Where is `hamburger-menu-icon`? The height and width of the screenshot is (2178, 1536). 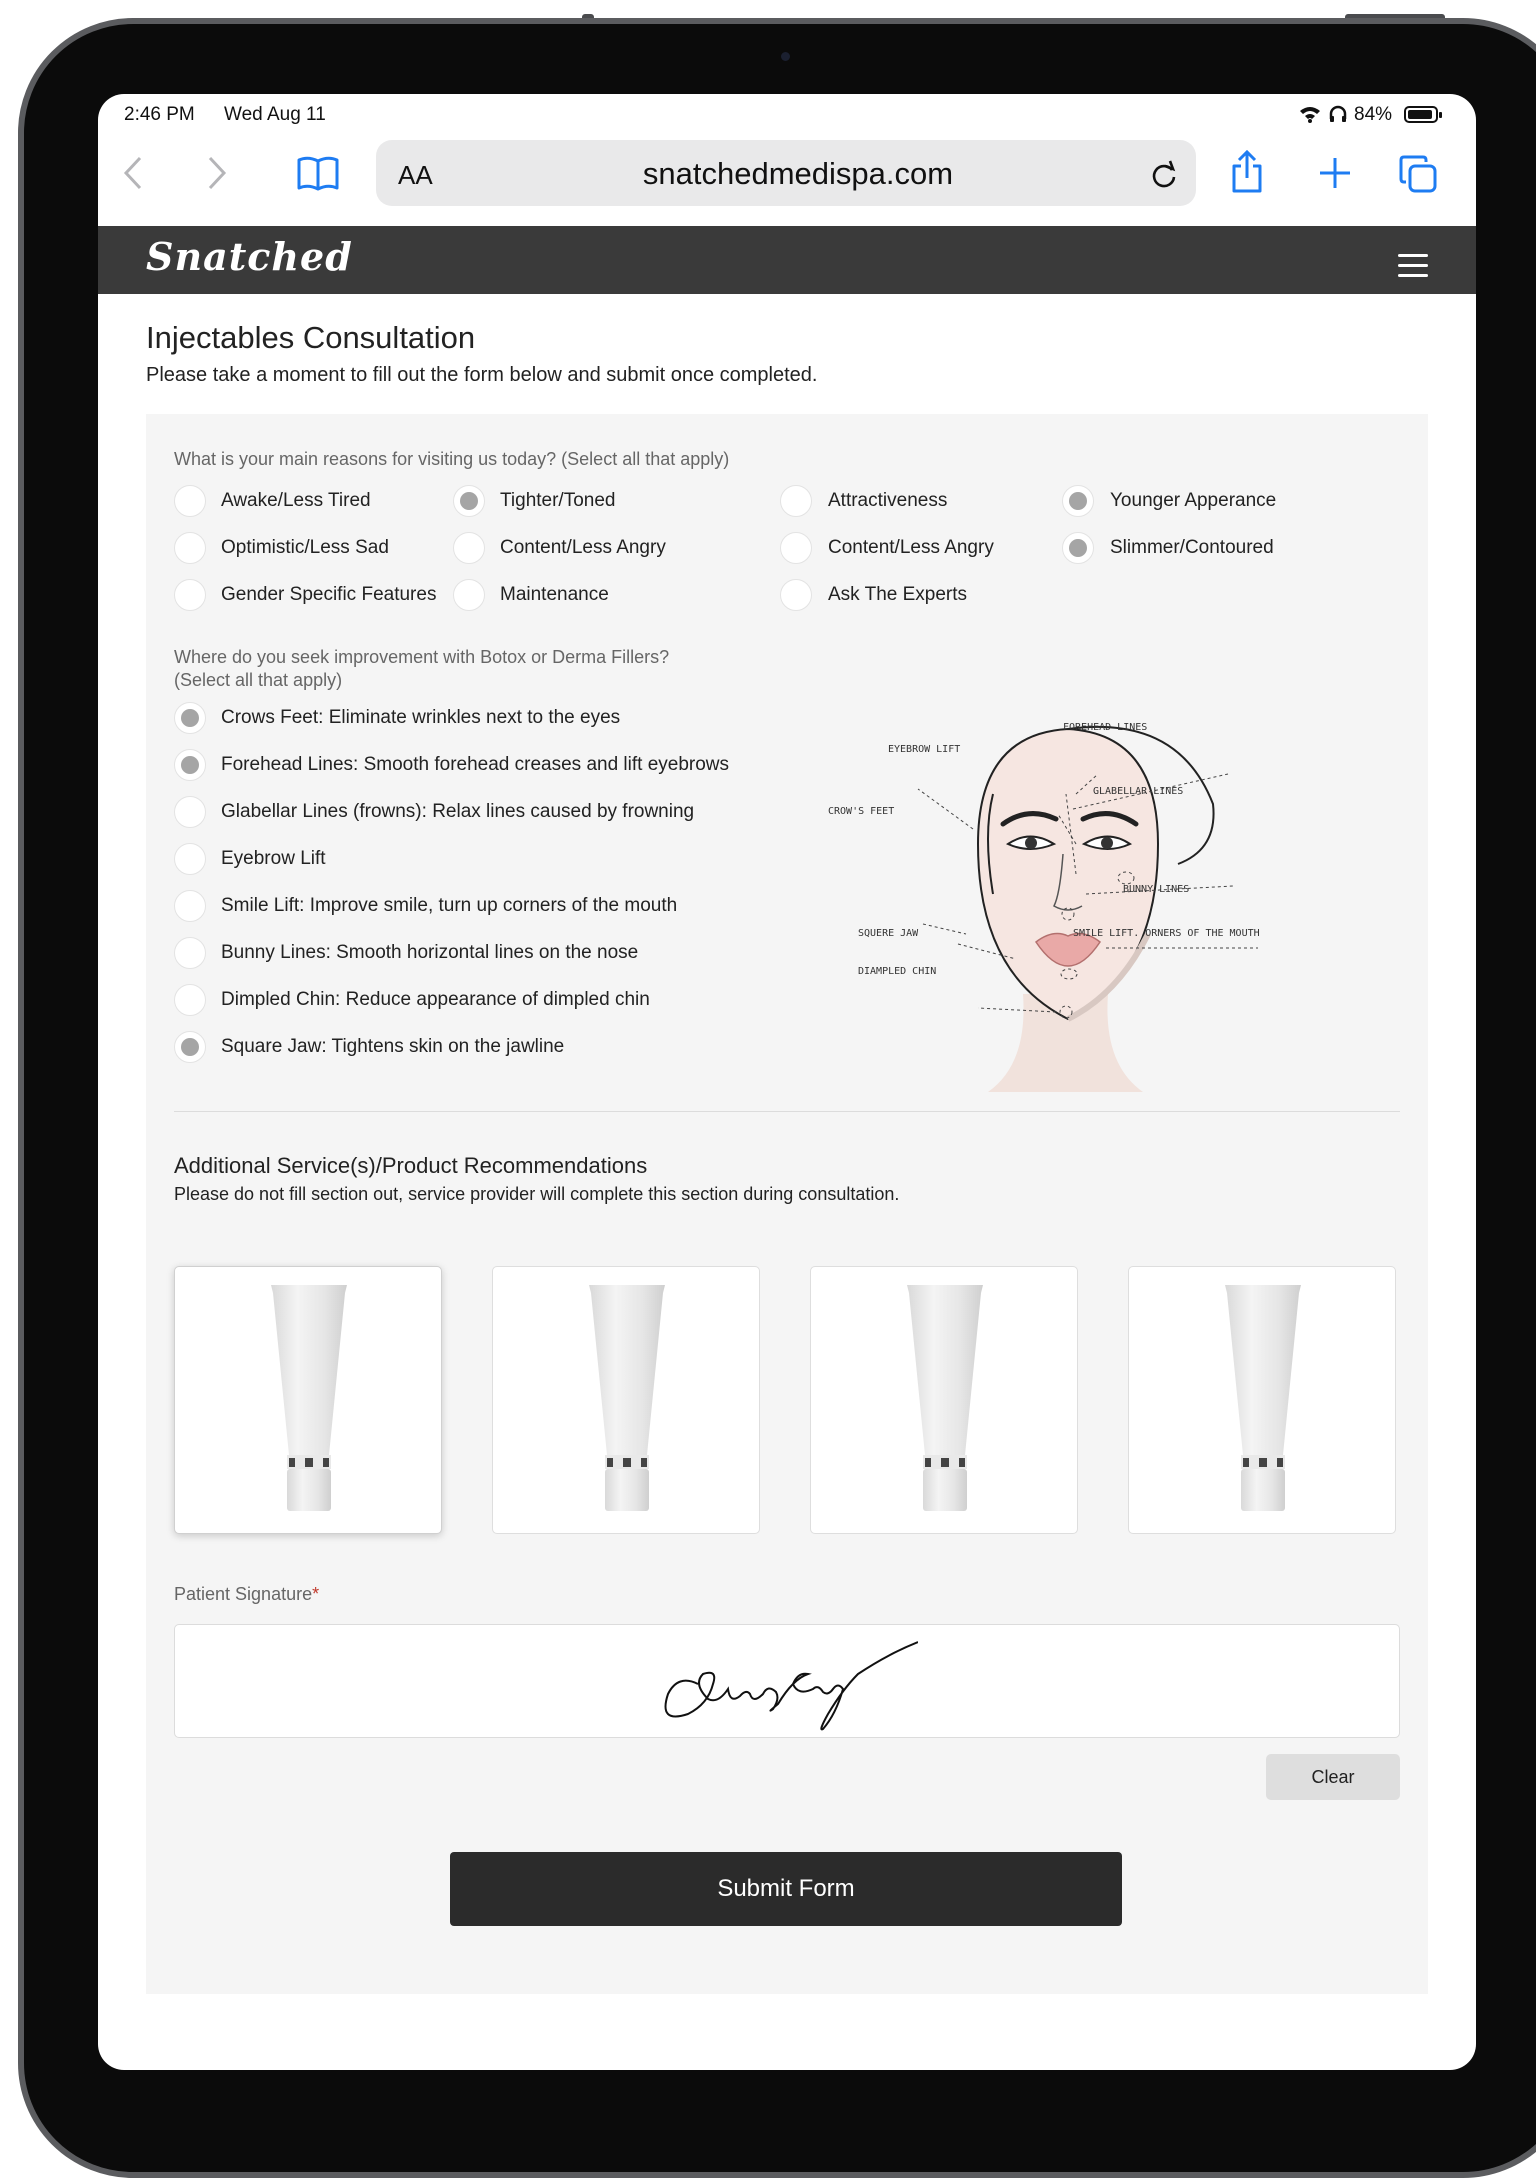
hamburger-menu-icon is located at coordinates (1413, 269).